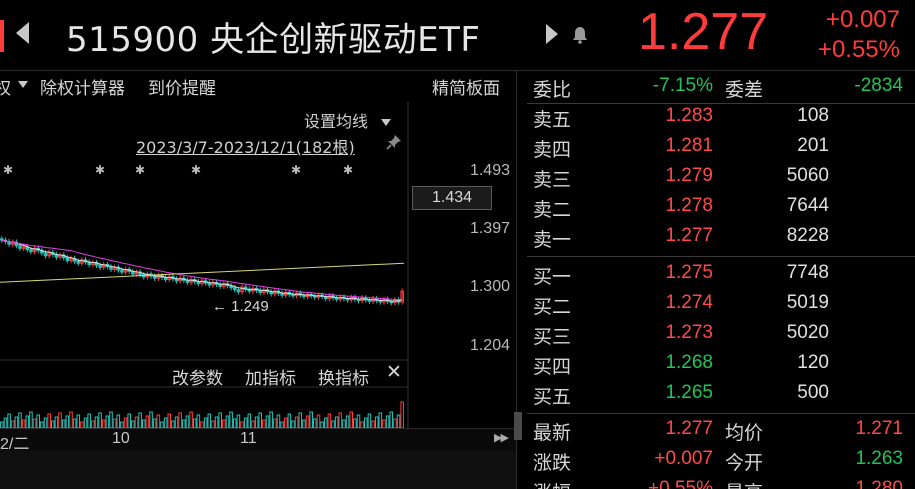 The height and width of the screenshot is (489, 915). I want to click on bid-label: 买三, so click(552, 337).